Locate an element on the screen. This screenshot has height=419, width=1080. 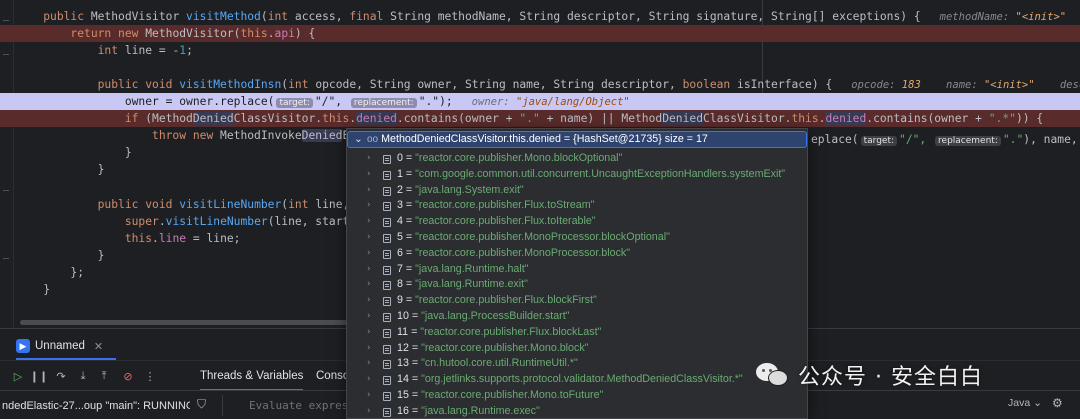
object-icon: oo is located at coordinates (373, 139).